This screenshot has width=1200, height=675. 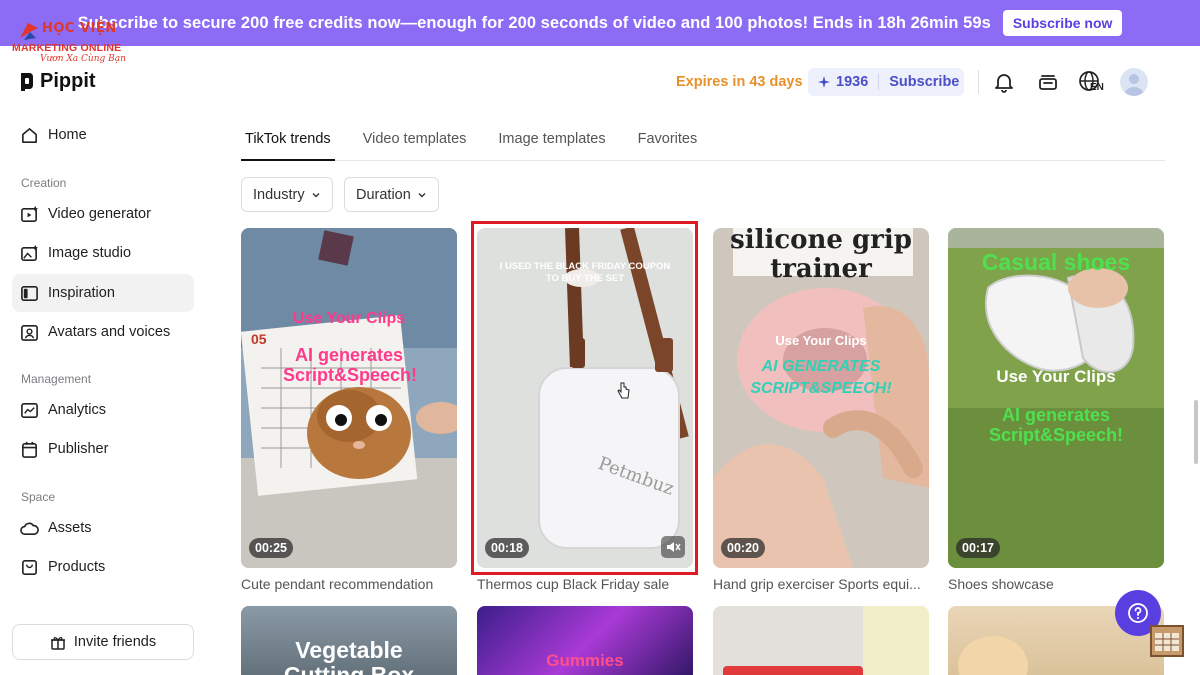 I want to click on sidebar-item-label: Inspiration, so click(x=81, y=293).